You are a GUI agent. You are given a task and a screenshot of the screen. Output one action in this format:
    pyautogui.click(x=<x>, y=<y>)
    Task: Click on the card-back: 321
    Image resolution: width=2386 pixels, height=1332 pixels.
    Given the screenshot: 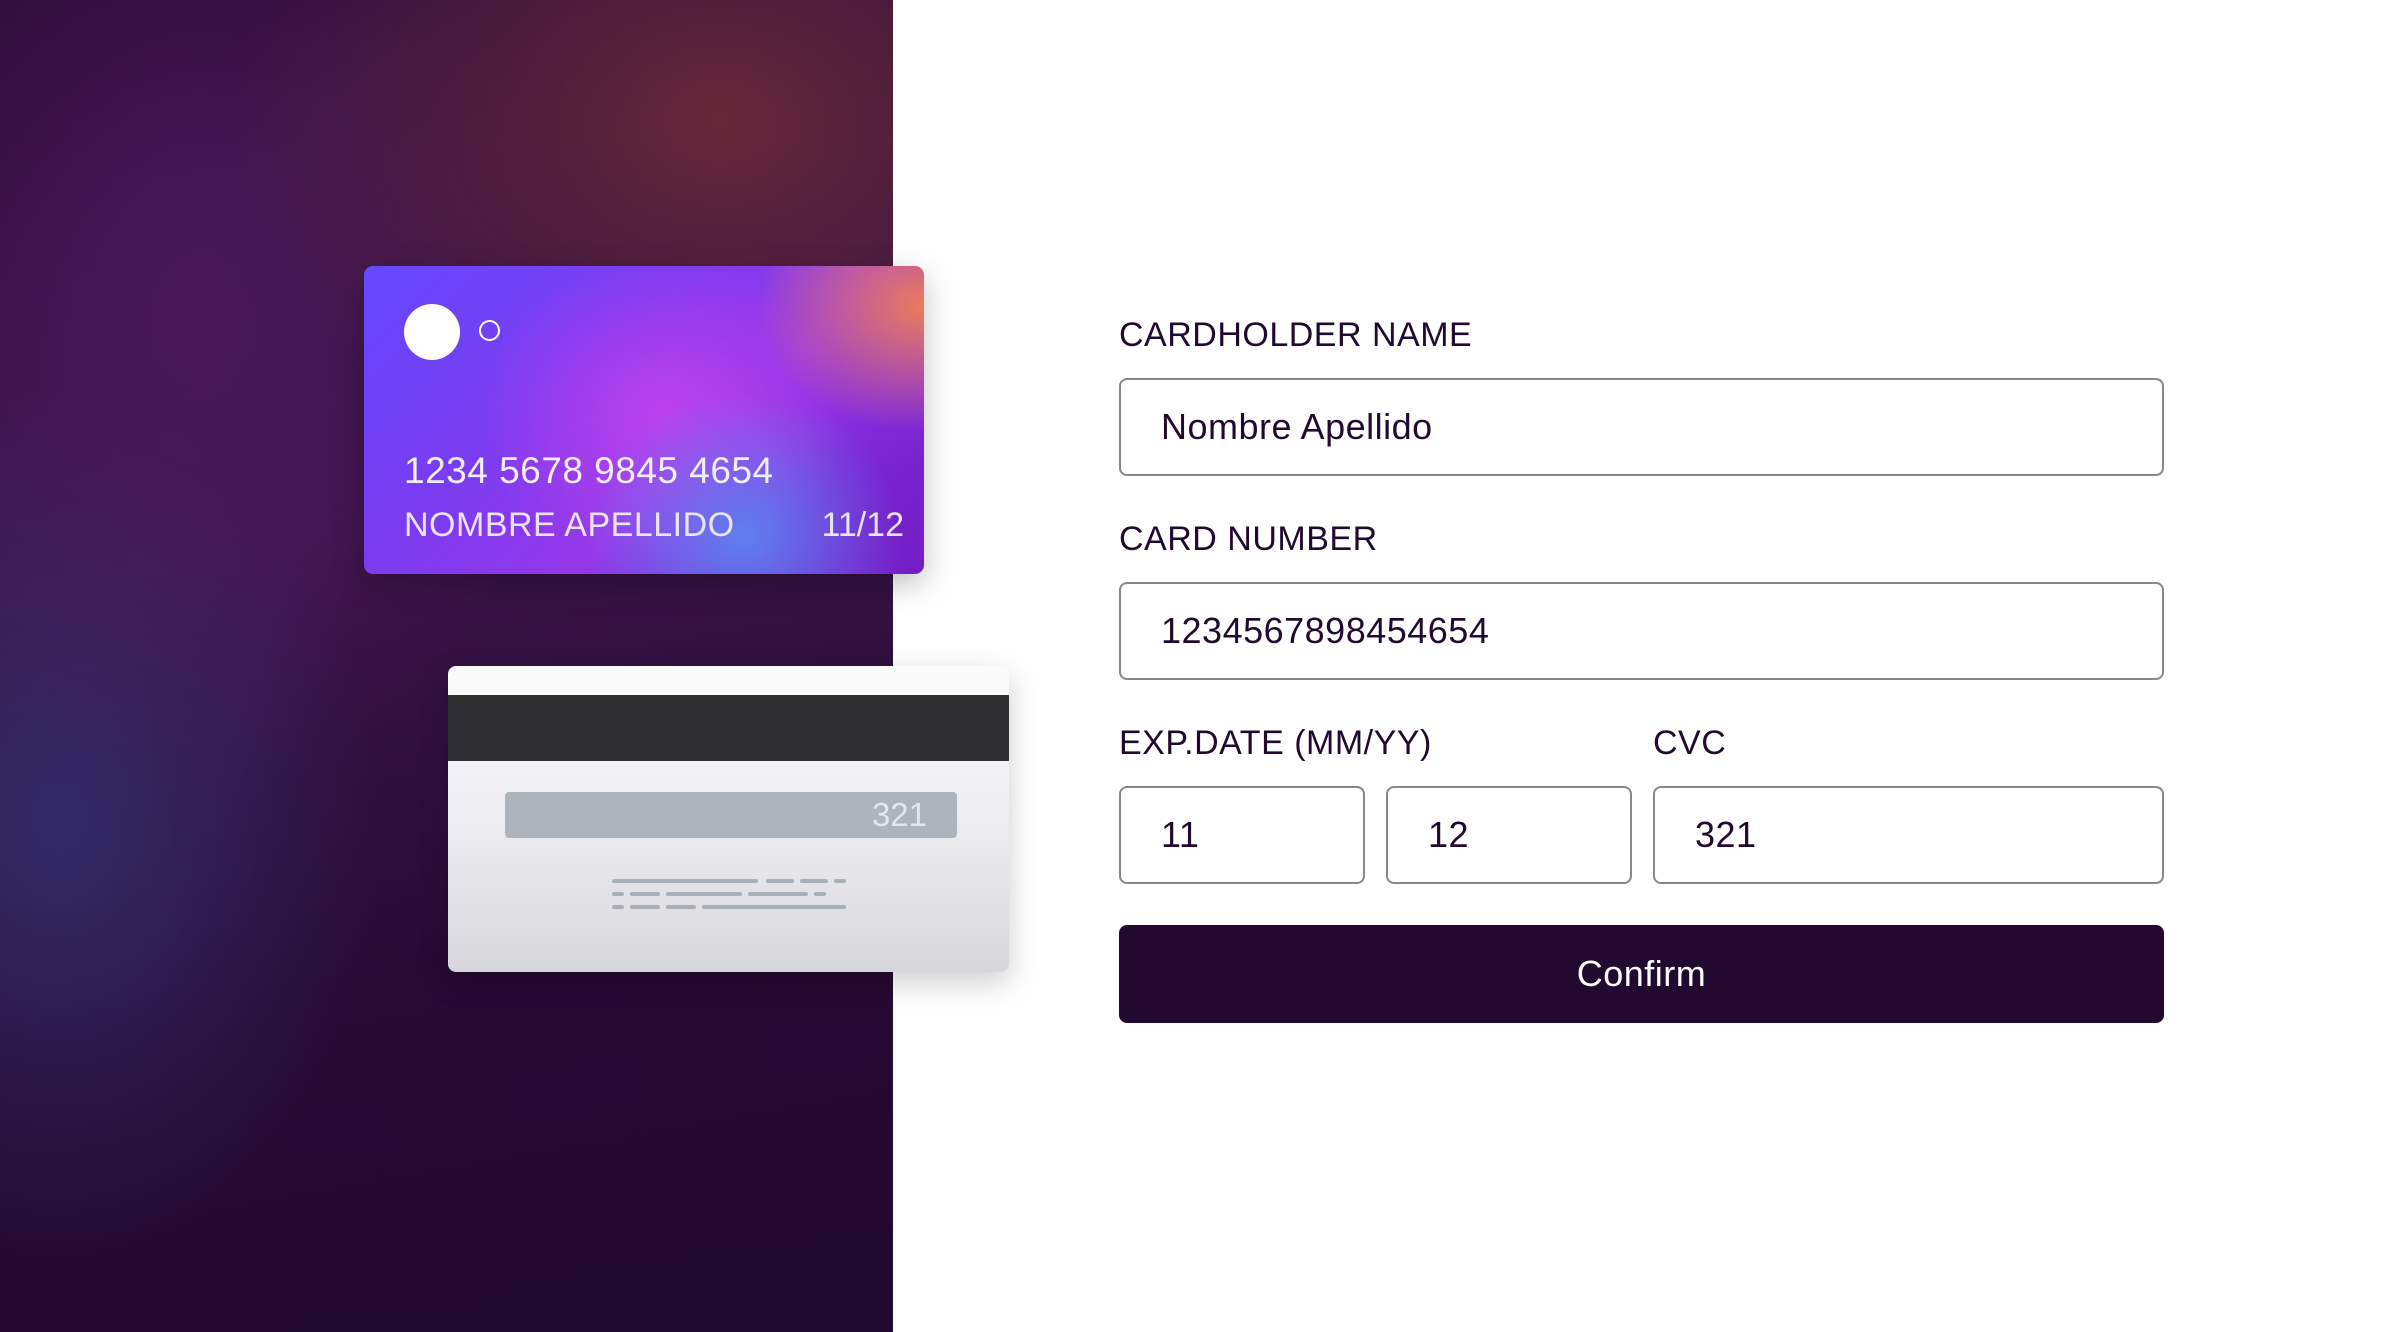 What is the action you would take?
    pyautogui.click(x=728, y=819)
    